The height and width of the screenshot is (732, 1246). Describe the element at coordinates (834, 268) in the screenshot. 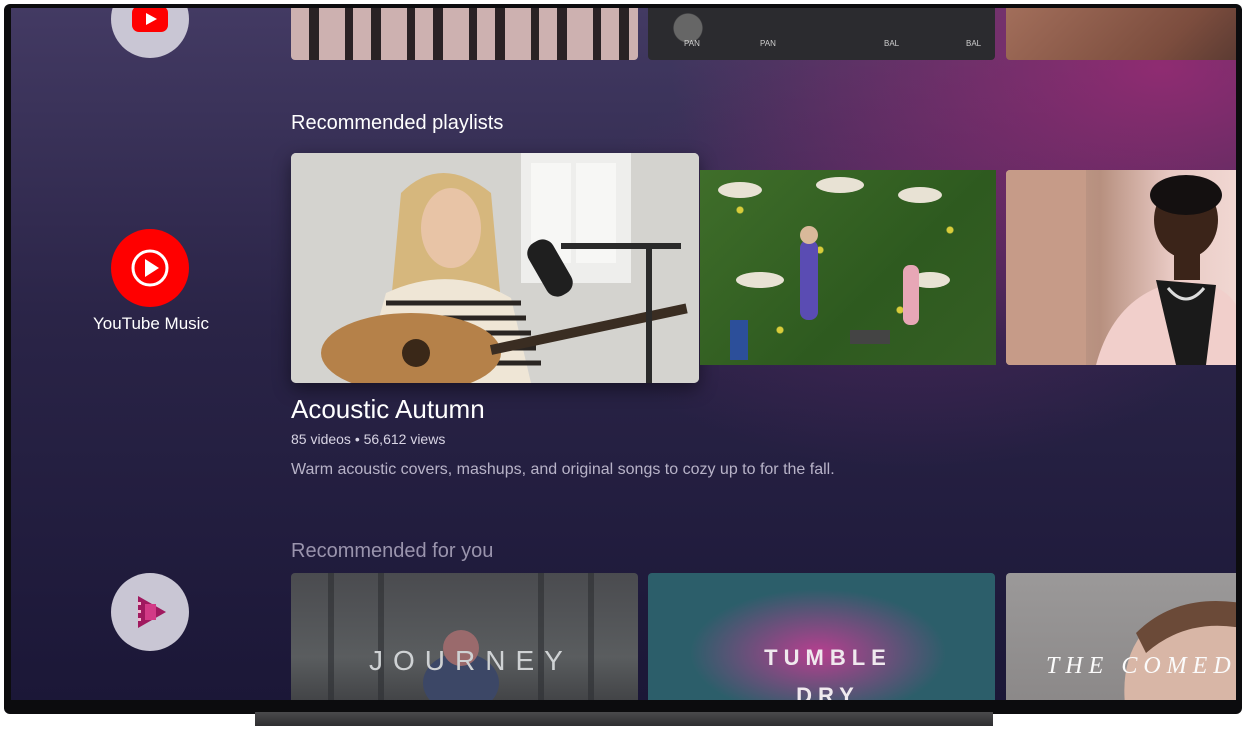

I see `field-thumbnail-art` at that location.